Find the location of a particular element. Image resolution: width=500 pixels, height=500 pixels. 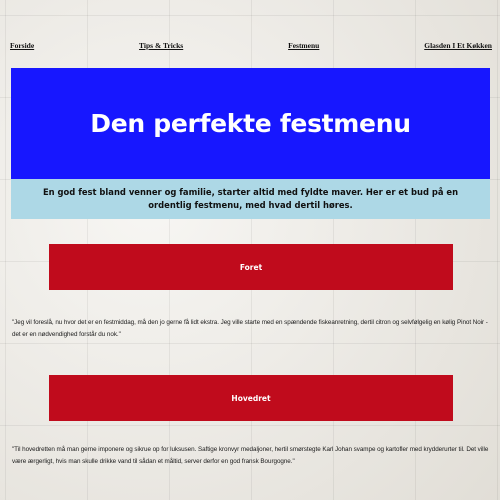

hovedret-button: Hovedret is located at coordinates (251, 398).